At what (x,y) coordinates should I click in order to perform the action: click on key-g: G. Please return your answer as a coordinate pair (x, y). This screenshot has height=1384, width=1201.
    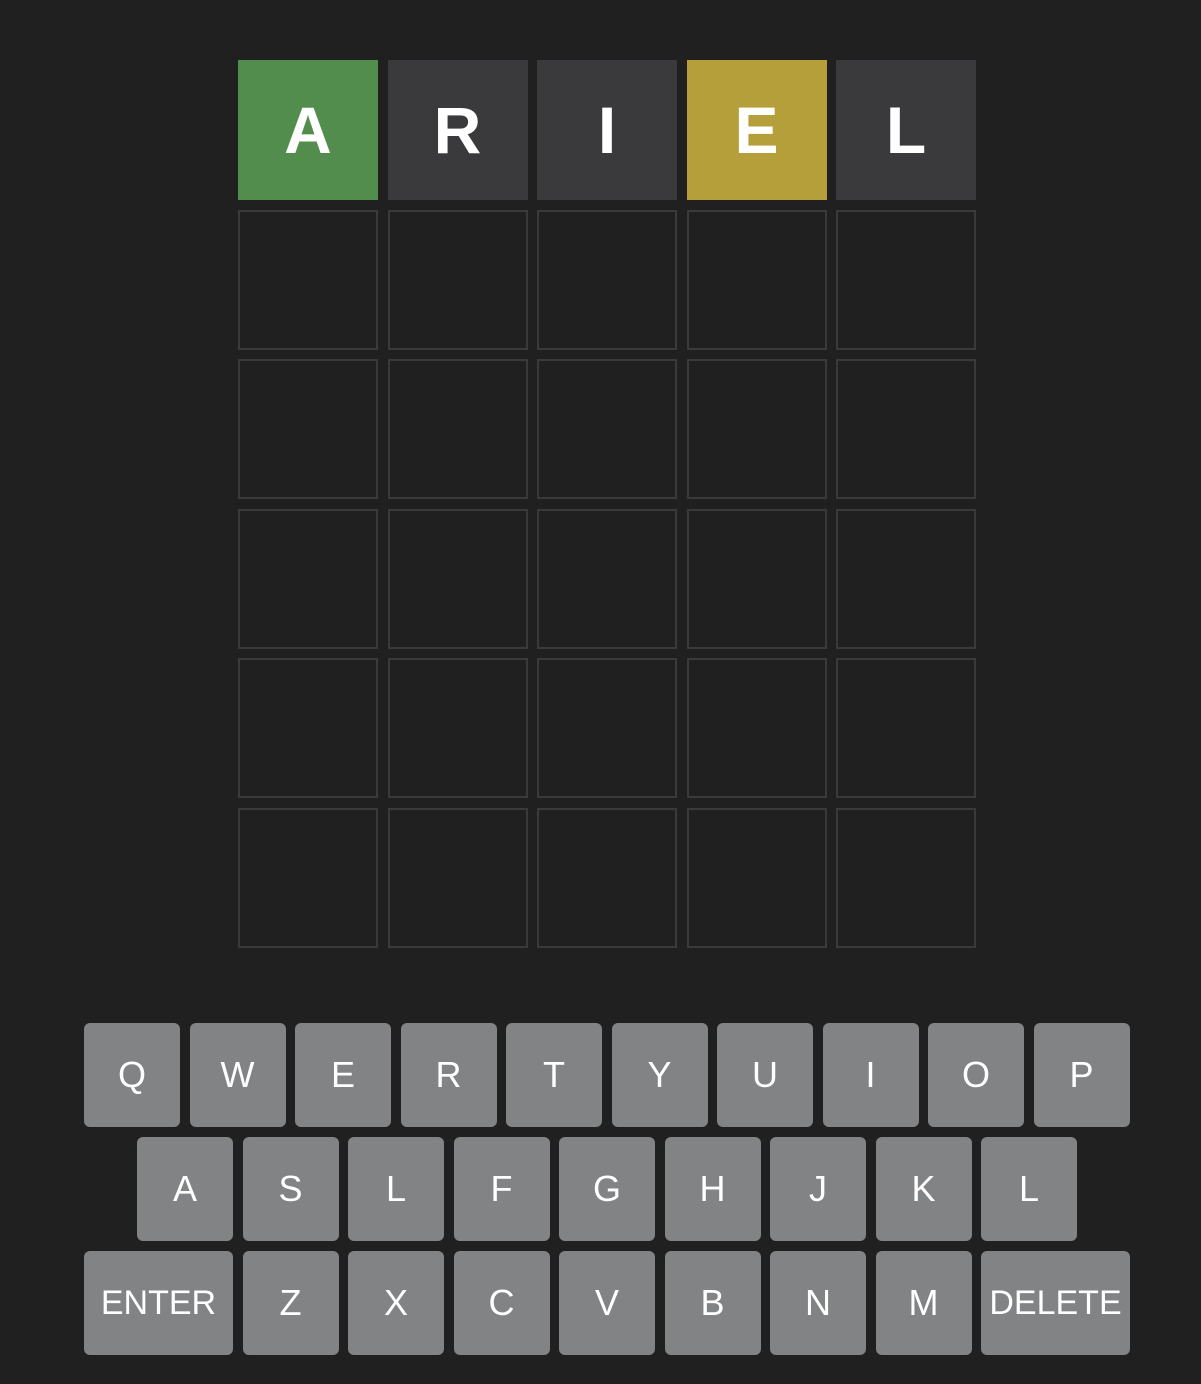
    Looking at the image, I should click on (607, 1189).